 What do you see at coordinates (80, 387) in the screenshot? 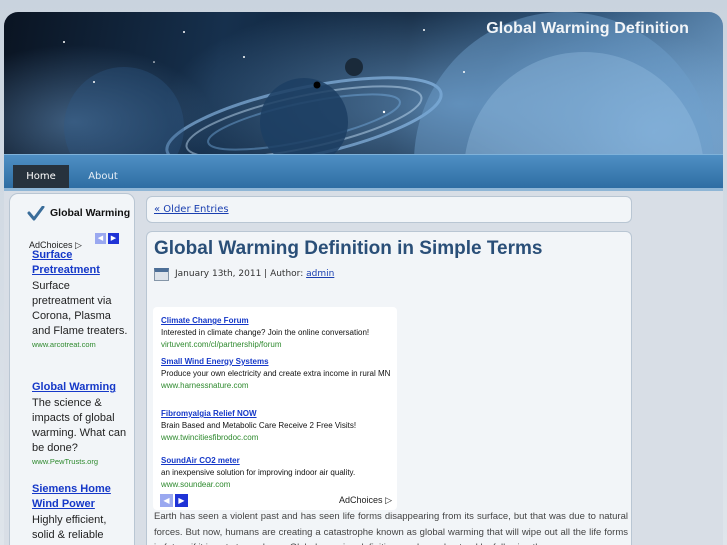
I see `sidebar-ad-title: Global Warming` at bounding box center [80, 387].